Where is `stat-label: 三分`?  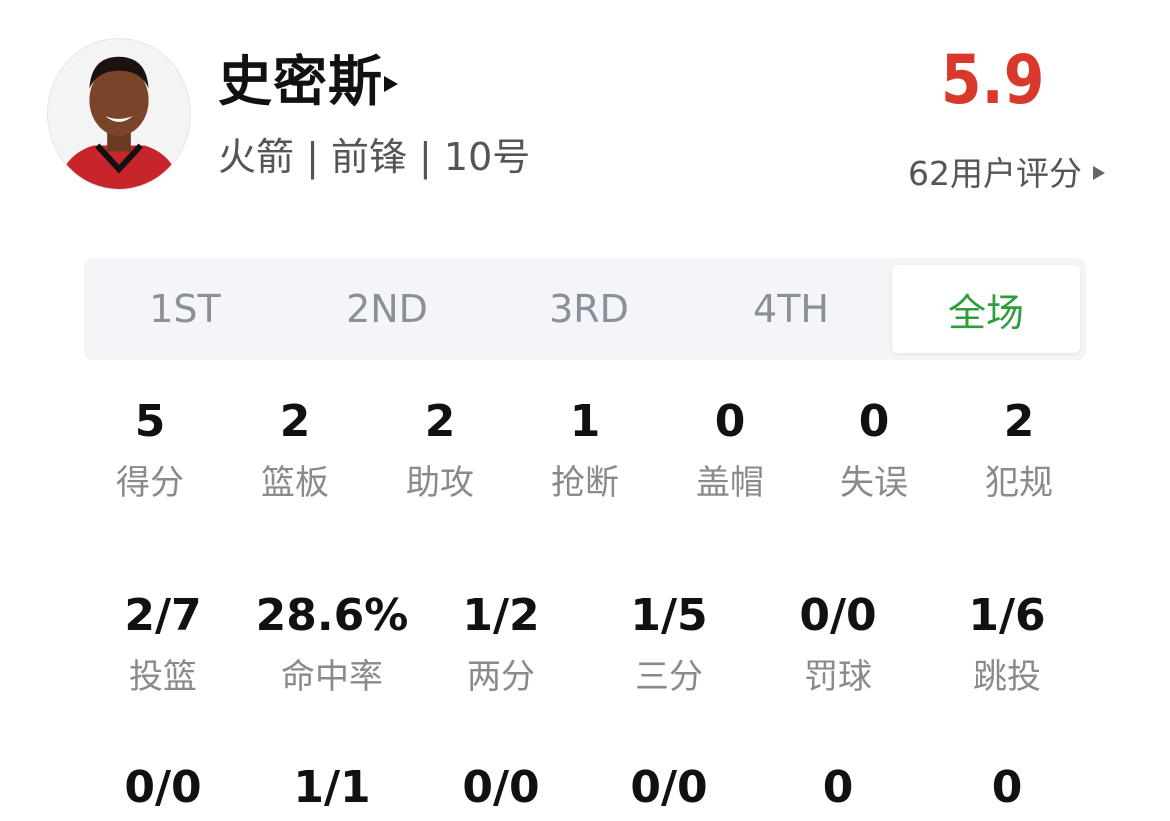
stat-label: 三分 is located at coordinates (669, 677).